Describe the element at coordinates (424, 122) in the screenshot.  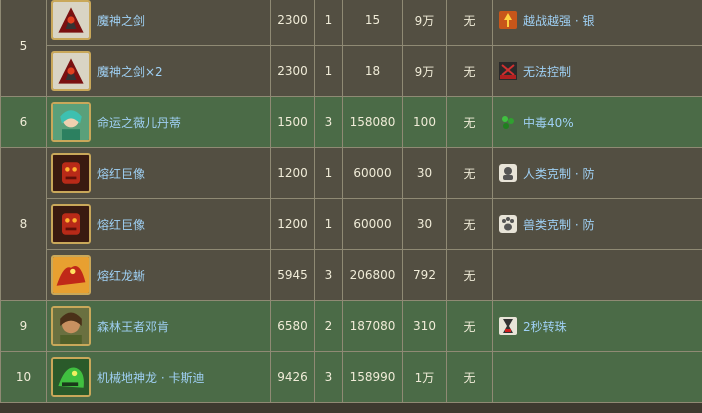
I see `defense-value: 100` at that location.